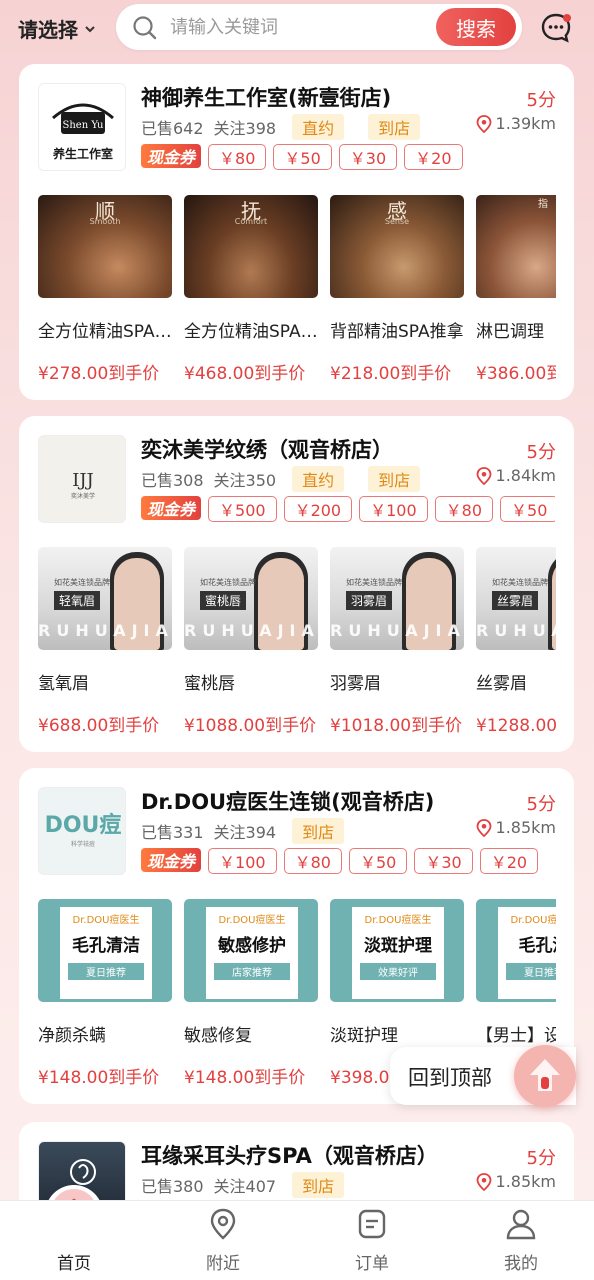 Image resolution: width=594 pixels, height=1280 pixels. I want to click on sold-count: 已售308, so click(172, 480).